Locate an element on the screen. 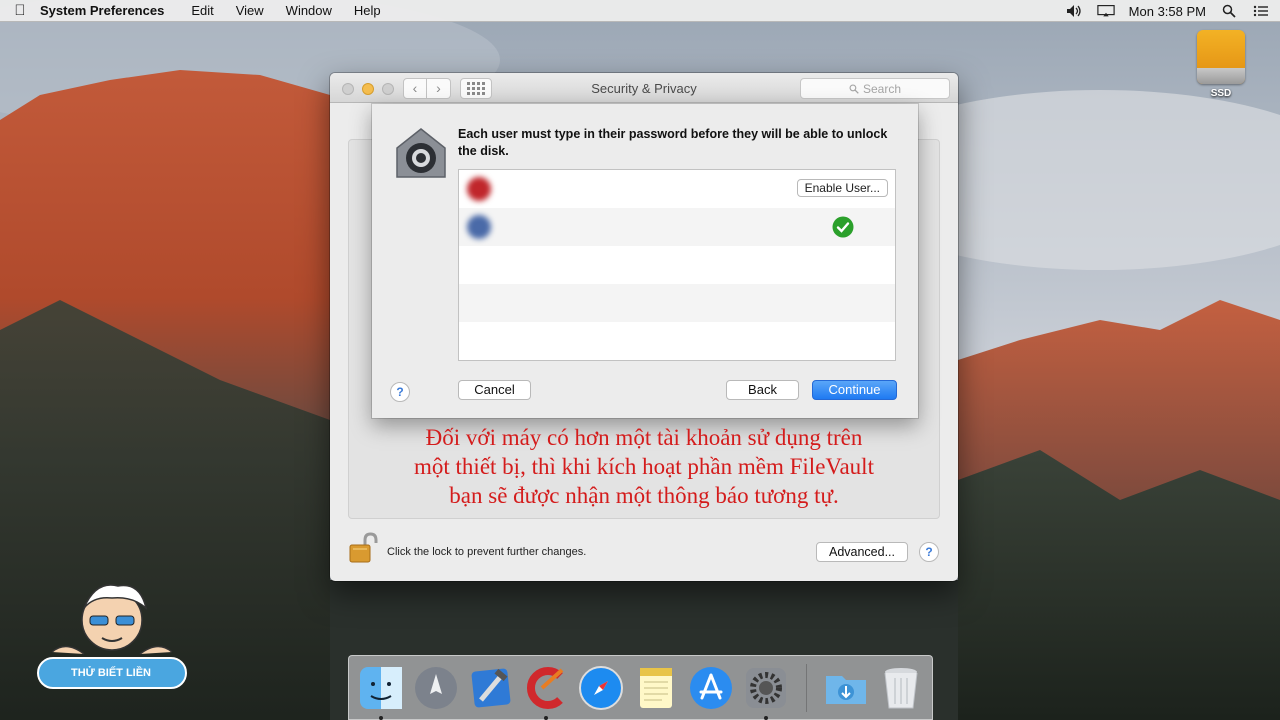  finder-icon is located at coordinates (381, 688).